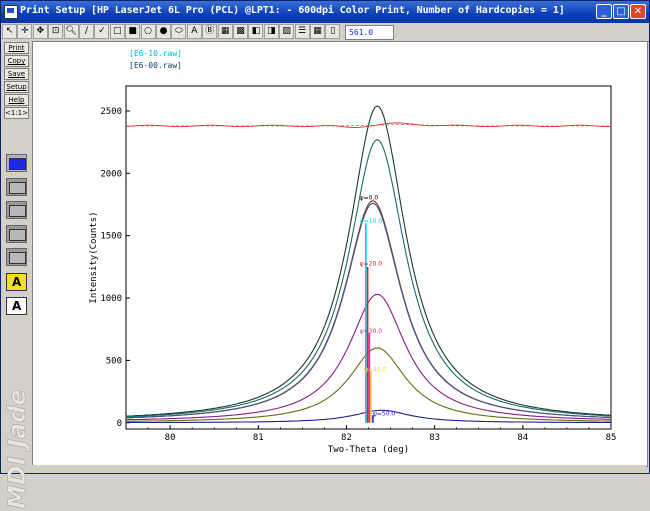 This screenshot has height=511, width=650. Describe the element at coordinates (170, 438) in the screenshot. I see `x-tick-label: 80` at that location.